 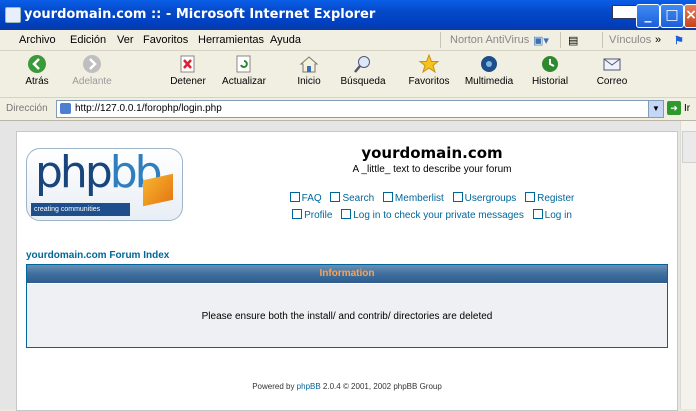 I want to click on page-icon, so click(x=65, y=108).